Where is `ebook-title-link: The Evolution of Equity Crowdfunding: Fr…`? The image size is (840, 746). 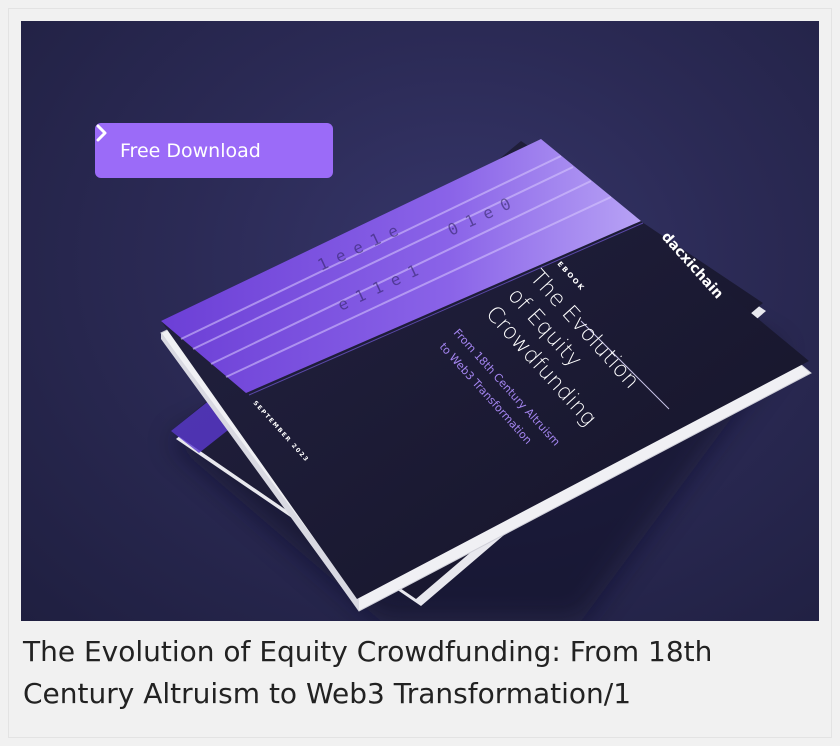 ebook-title-link: The Evolution of Equity Crowdfunding: Fr… is located at coordinates (423, 673).